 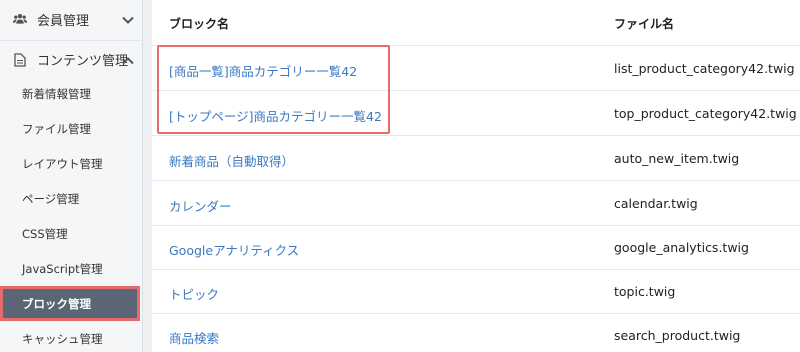 I want to click on sidebar-section-members: 会員管理, so click(x=71, y=19).